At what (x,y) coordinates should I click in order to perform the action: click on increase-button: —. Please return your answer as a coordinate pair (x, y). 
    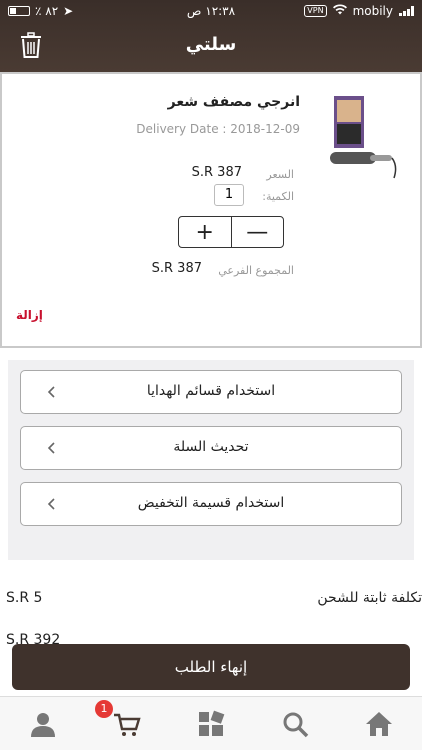
    Looking at the image, I should click on (257, 232).